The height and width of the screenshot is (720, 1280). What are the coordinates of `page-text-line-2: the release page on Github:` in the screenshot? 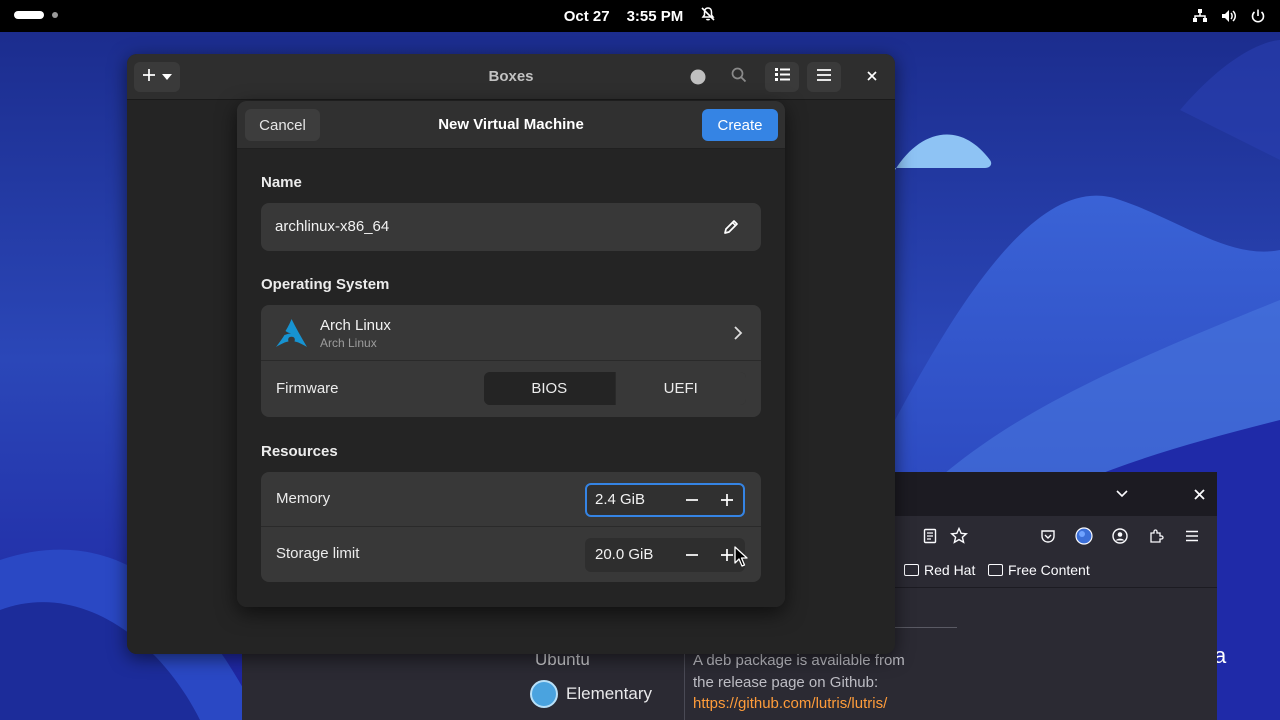 It's located at (786, 682).